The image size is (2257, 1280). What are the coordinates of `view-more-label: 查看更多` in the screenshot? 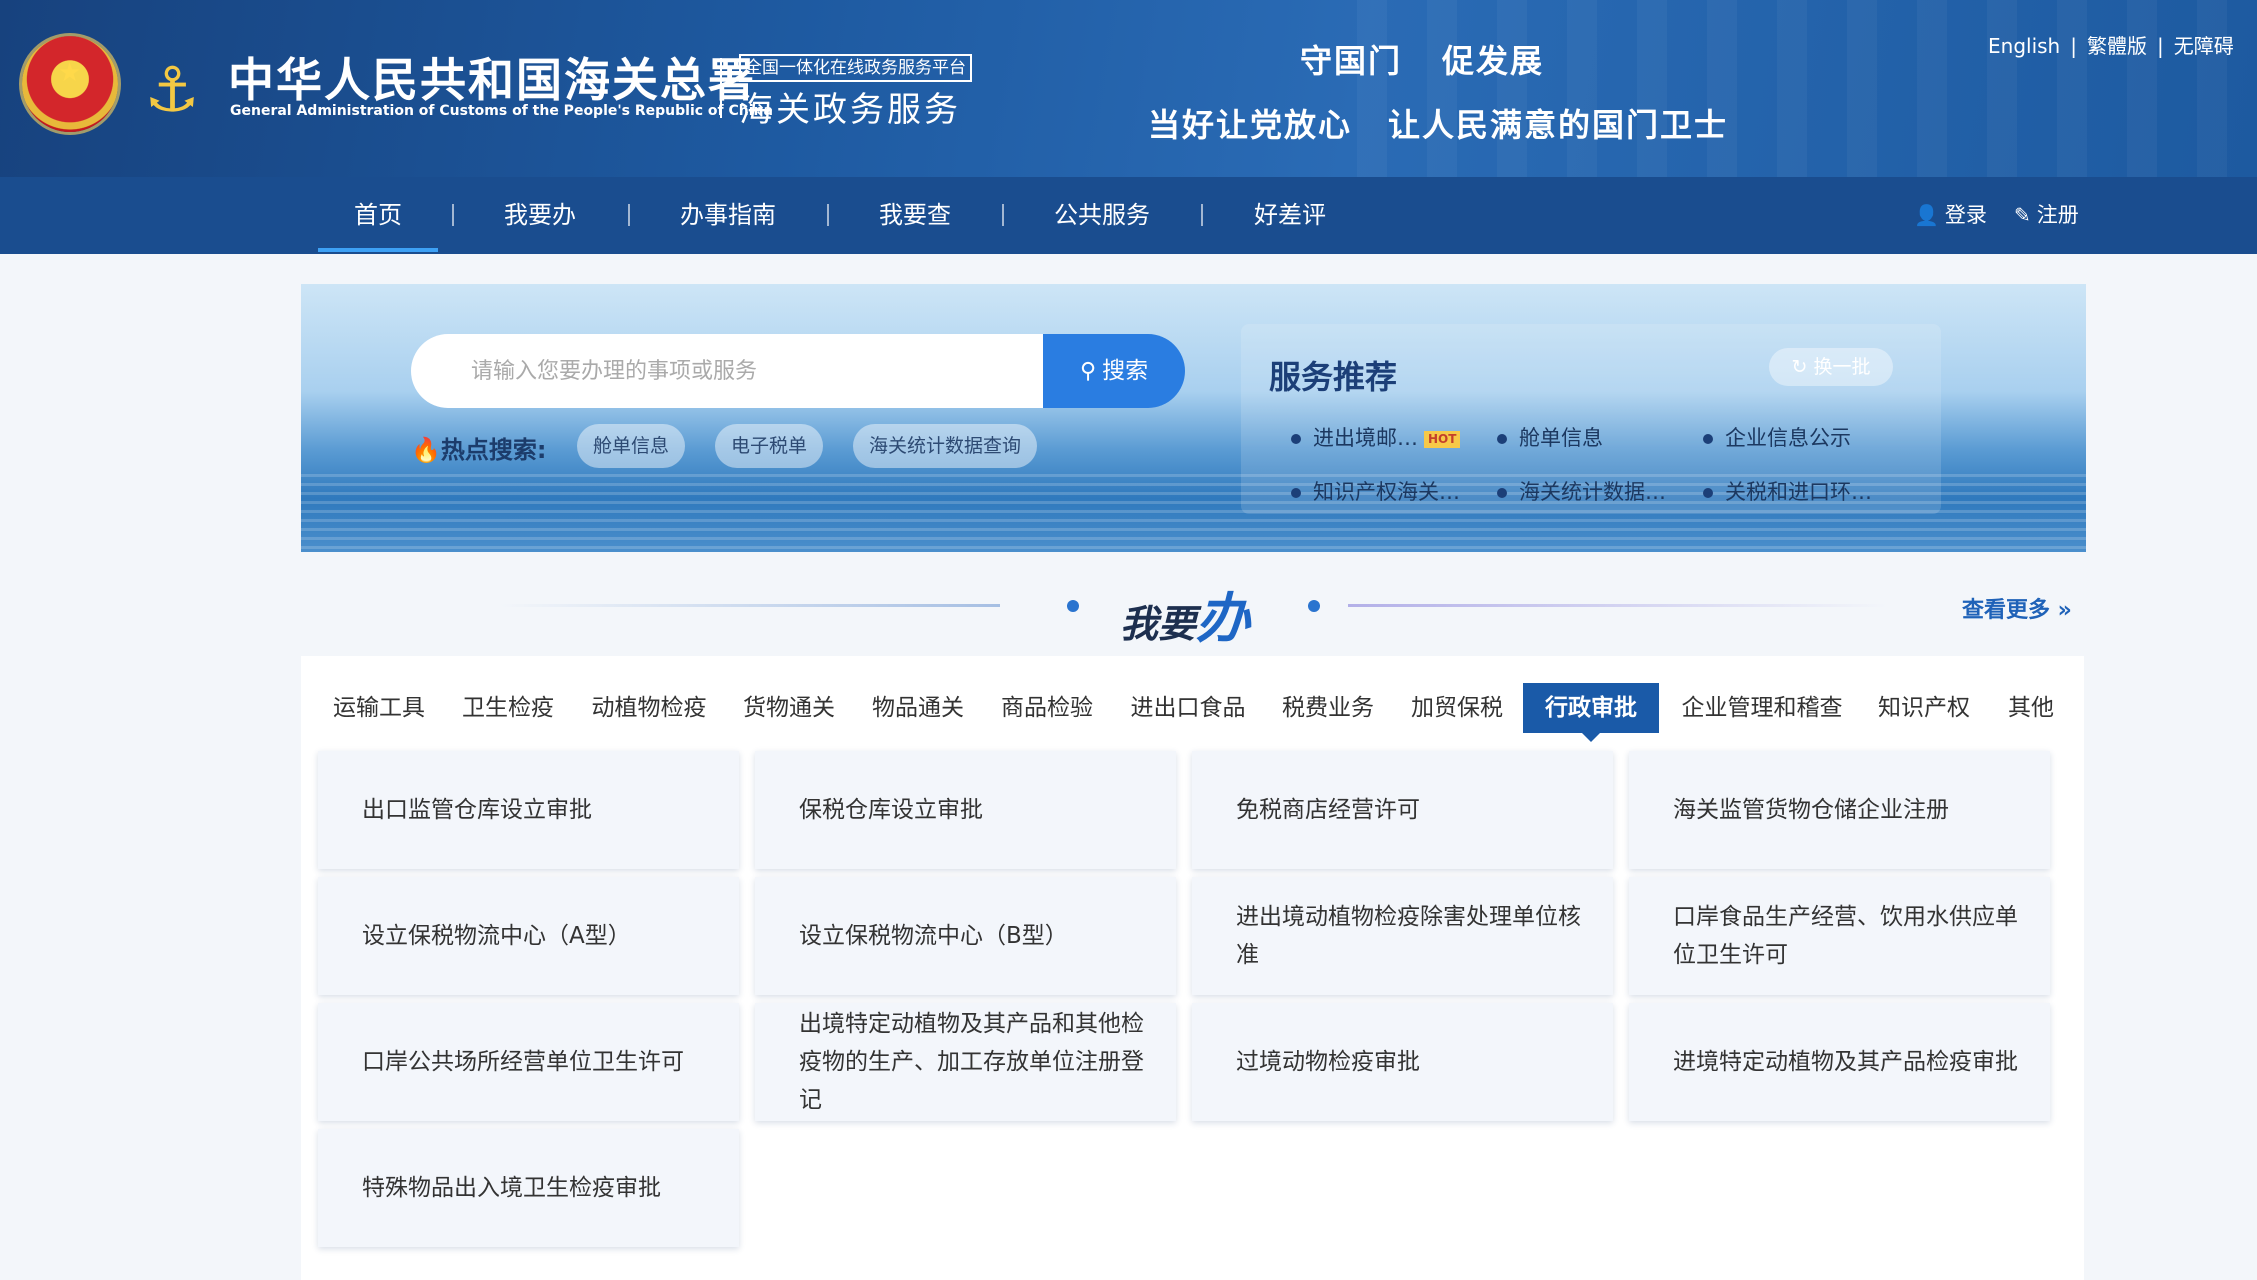 It's located at (2006, 610).